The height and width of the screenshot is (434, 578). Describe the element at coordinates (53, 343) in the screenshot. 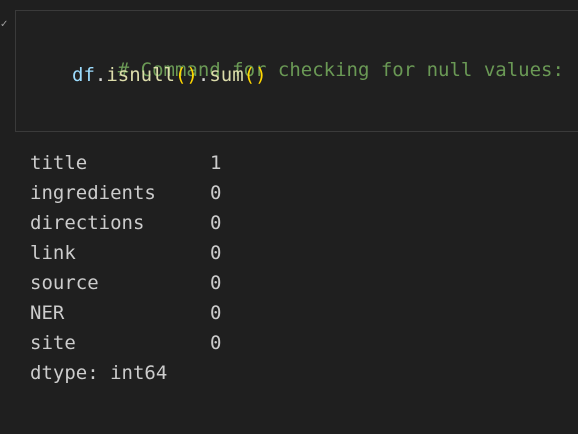

I see `output-column-name: site` at that location.